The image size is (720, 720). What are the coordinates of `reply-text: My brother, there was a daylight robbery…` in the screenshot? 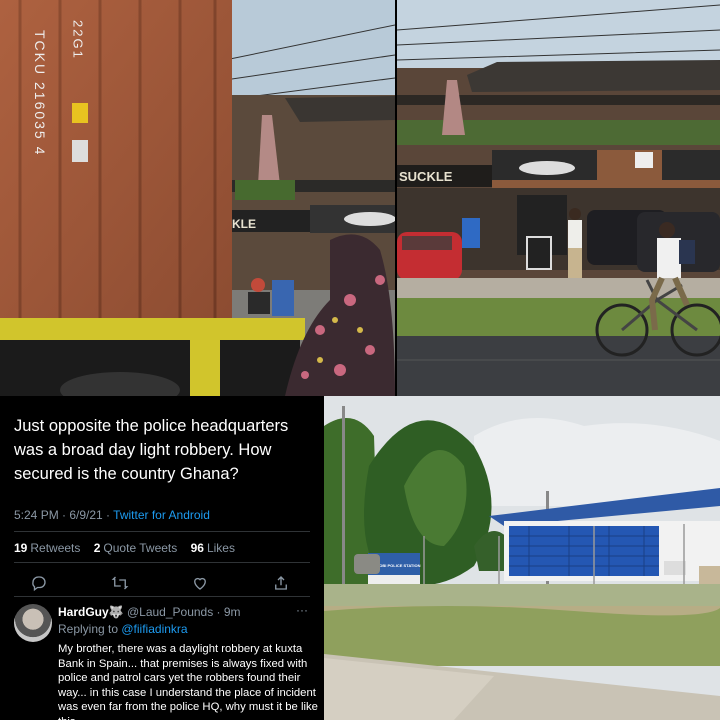 It's located at (188, 681).